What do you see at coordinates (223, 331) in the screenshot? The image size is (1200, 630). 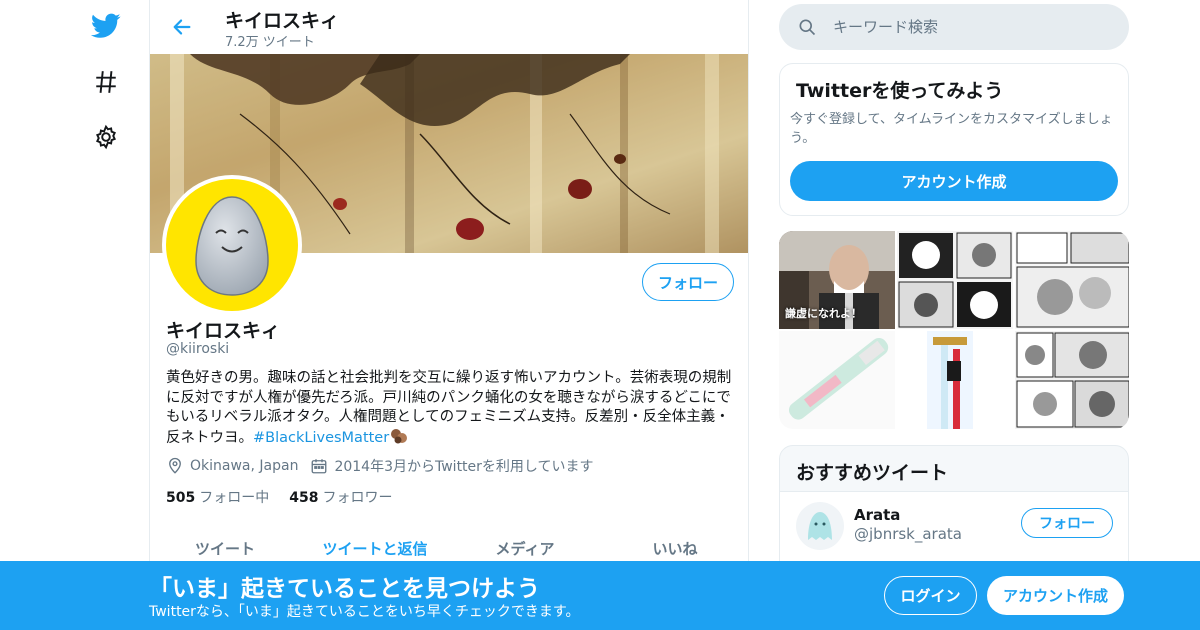 I see `profile-name: キイロスキィ` at bounding box center [223, 331].